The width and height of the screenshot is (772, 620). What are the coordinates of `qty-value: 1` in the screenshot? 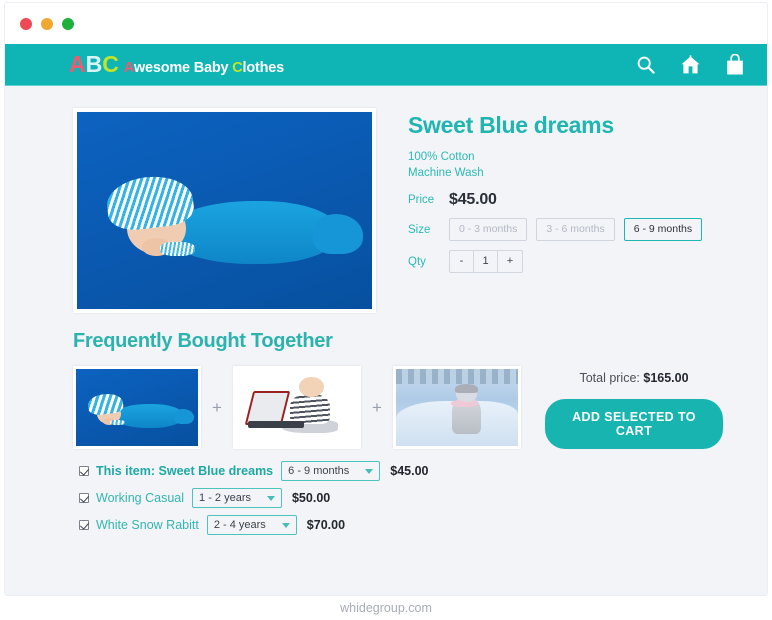 It's located at (486, 261).